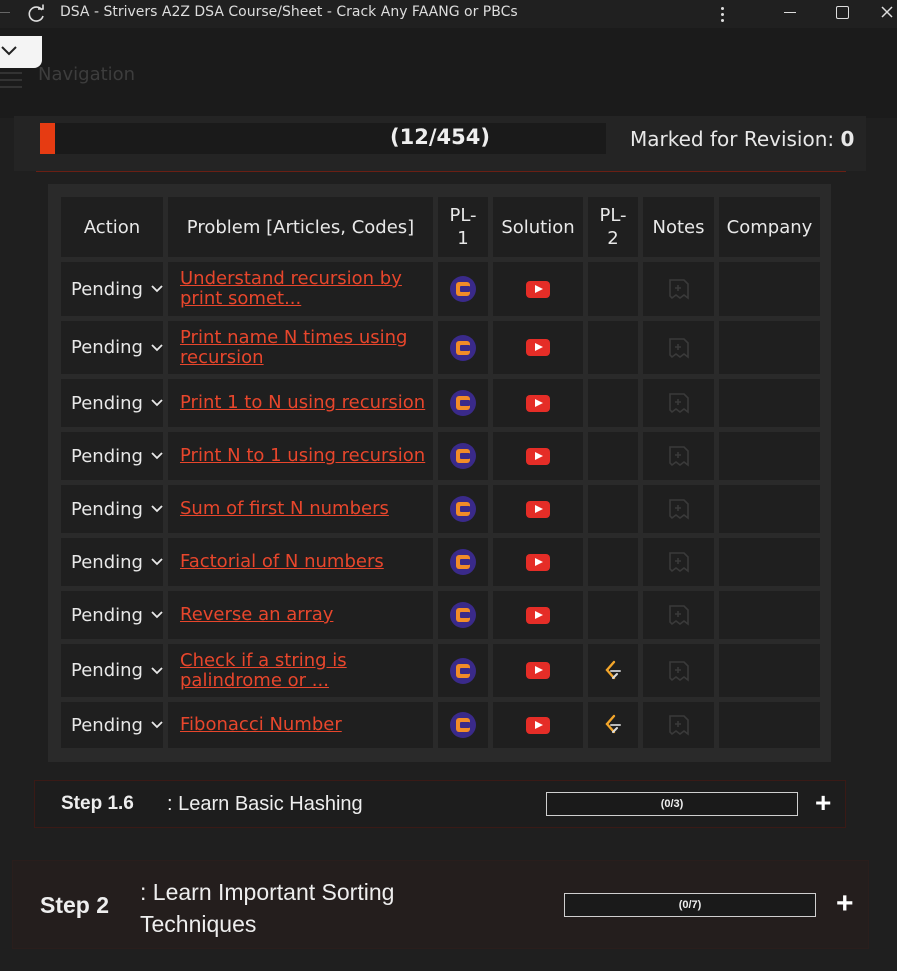  Describe the element at coordinates (300, 725) in the screenshot. I see `problem-link: Fibonacci Number` at that location.